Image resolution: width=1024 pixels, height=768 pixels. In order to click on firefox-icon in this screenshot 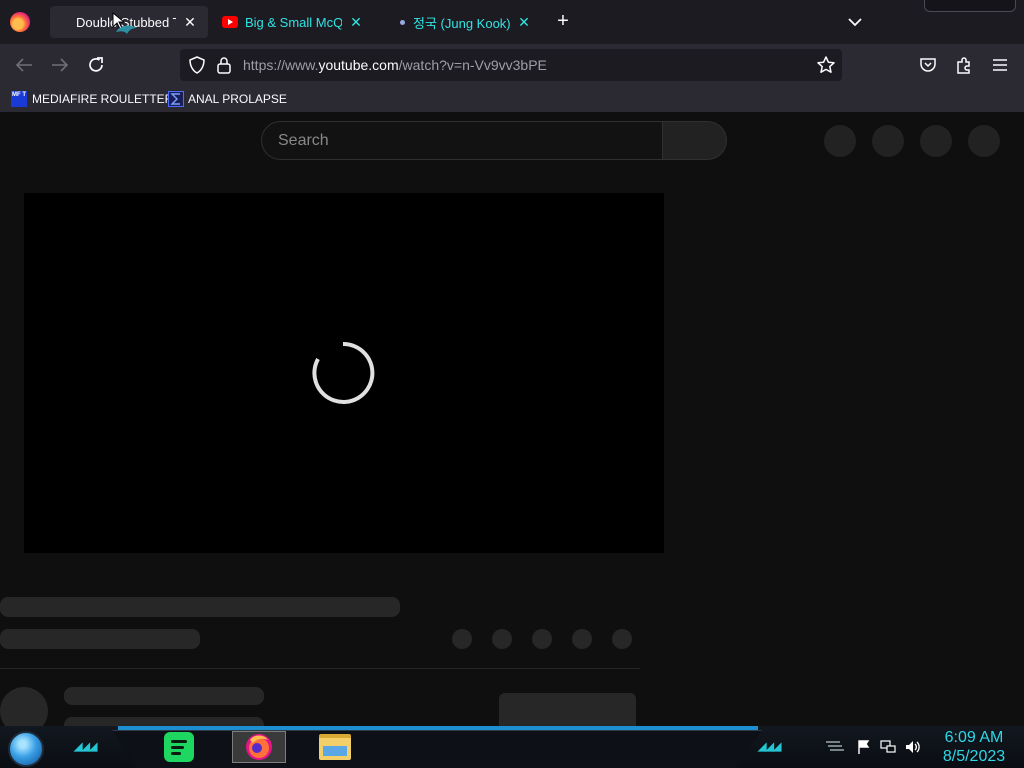, I will do `click(259, 747)`.